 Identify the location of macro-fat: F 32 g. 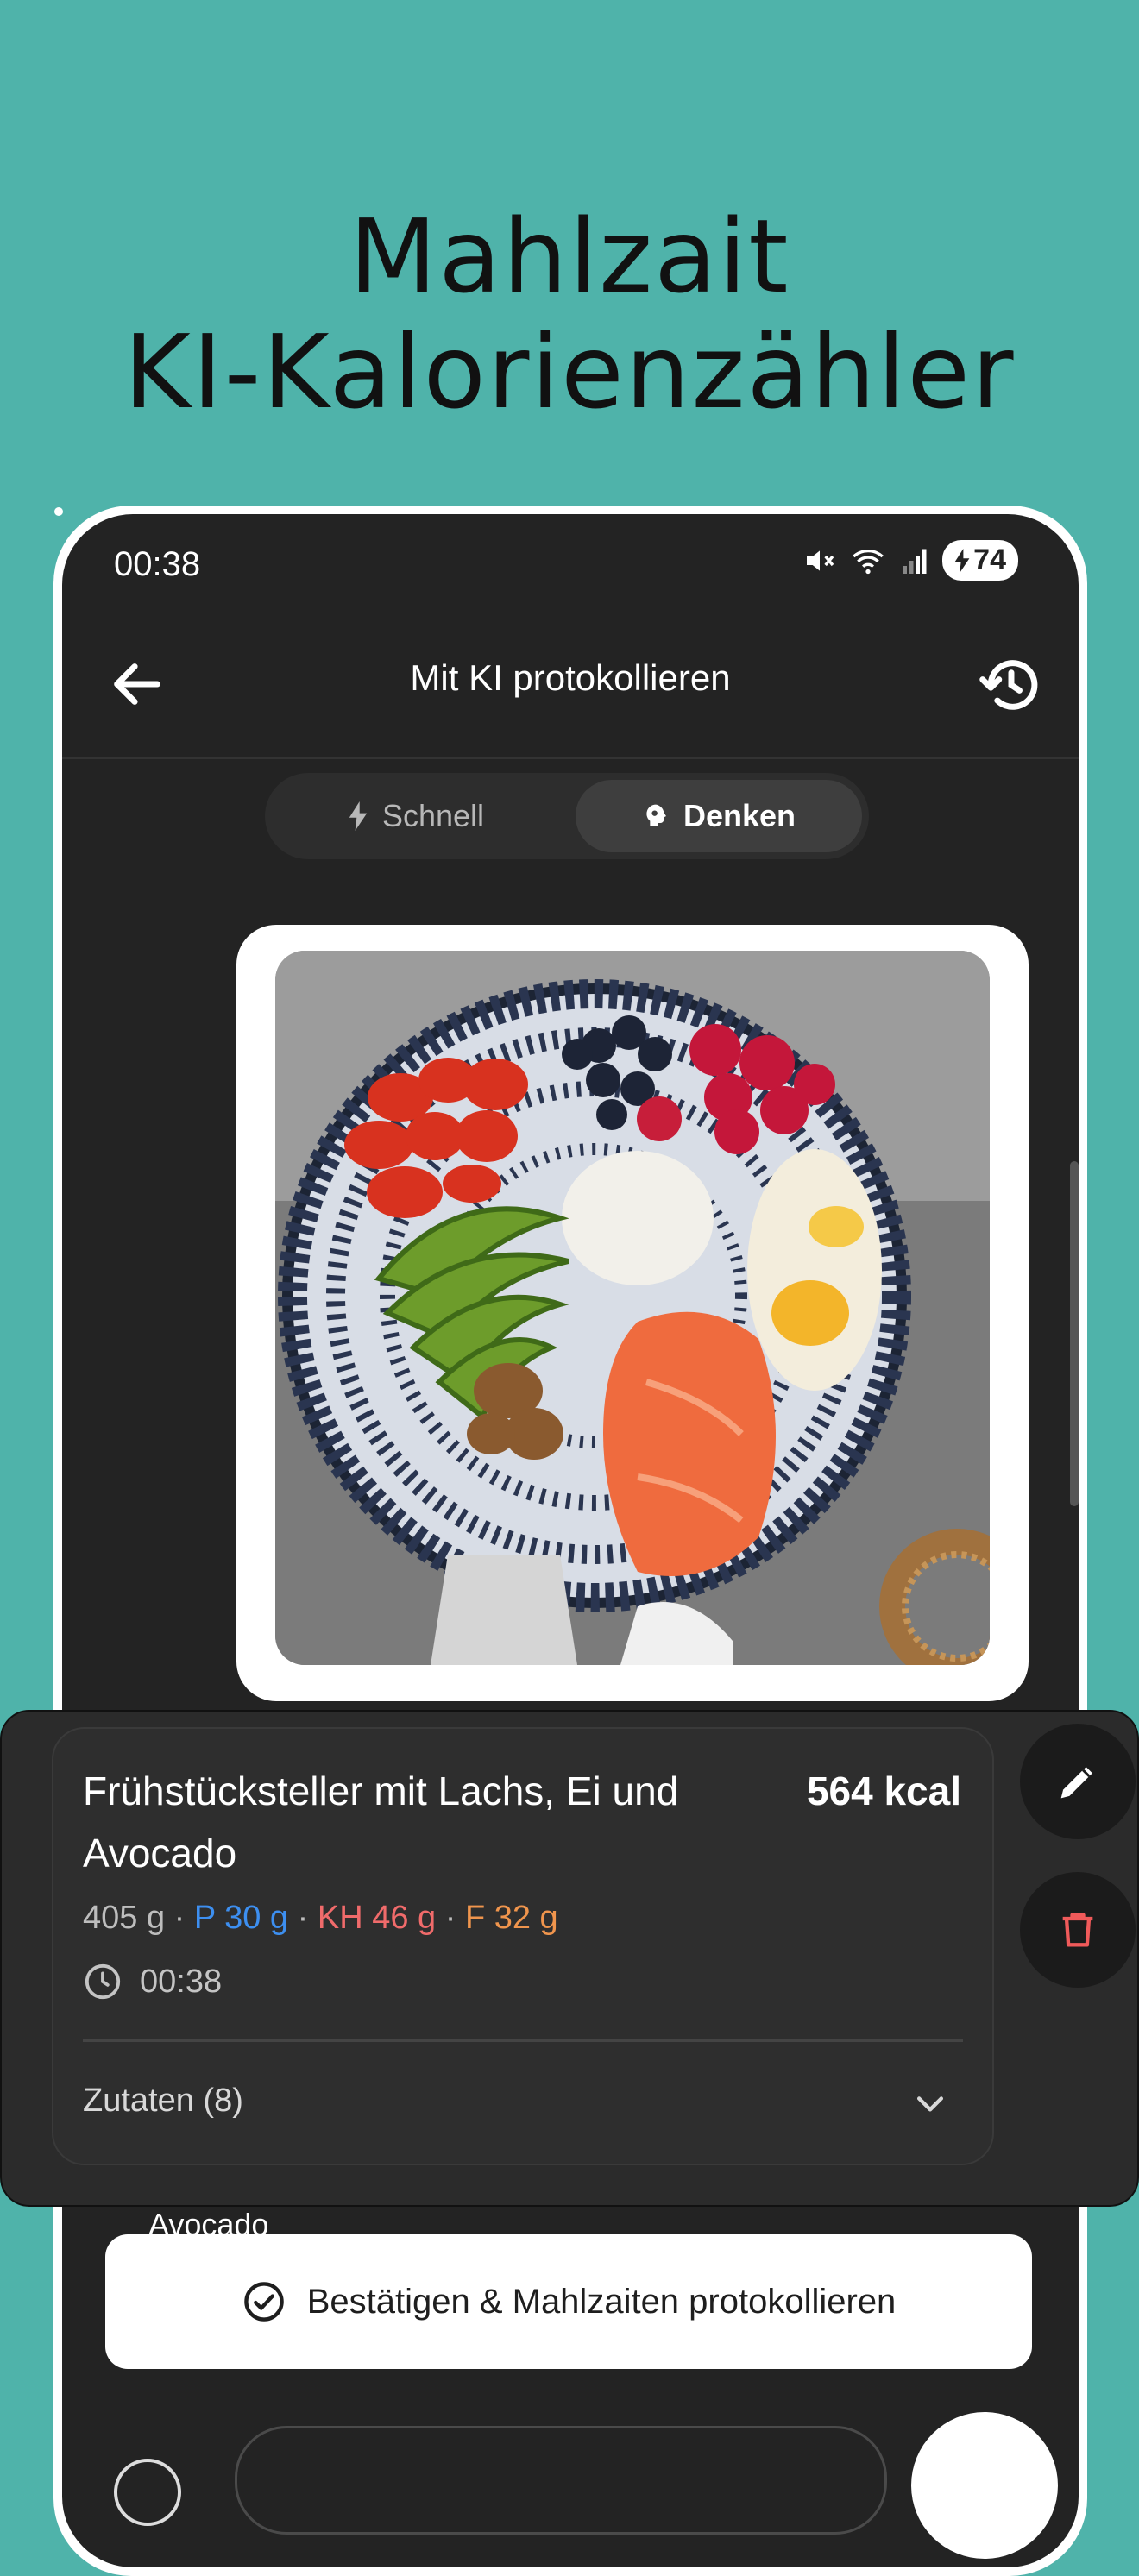
(511, 1918).